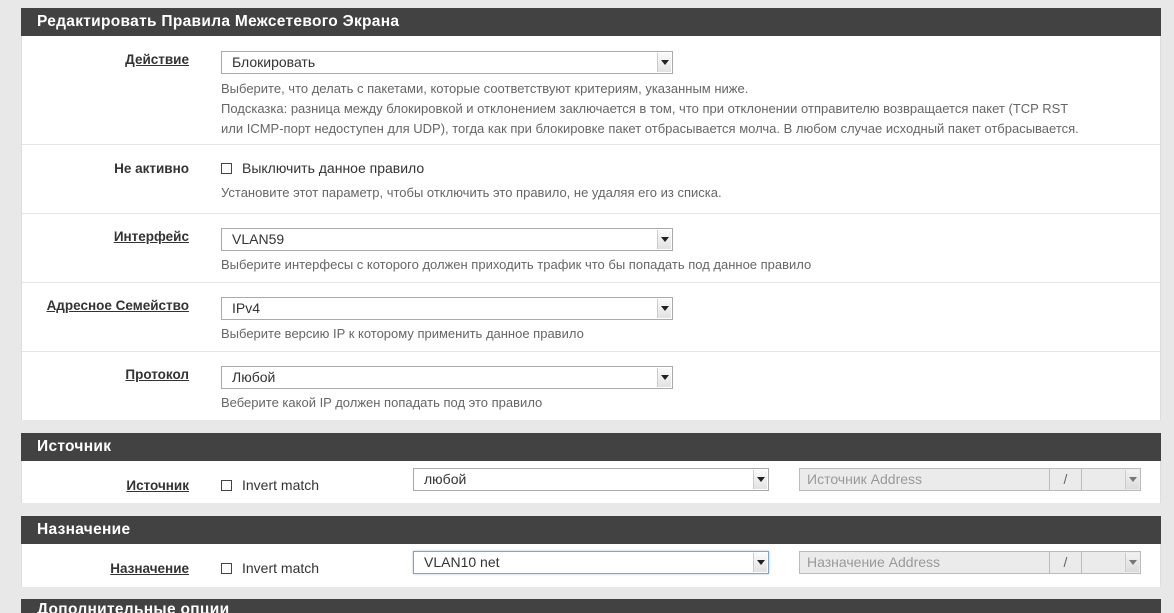  I want to click on disabled-checkbox-label: Выключить данное правило, so click(333, 168).